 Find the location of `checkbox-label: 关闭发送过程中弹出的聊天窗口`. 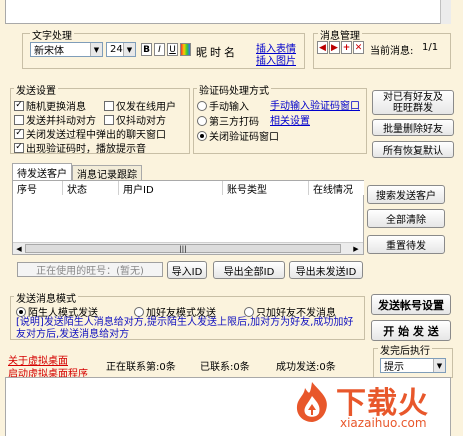

checkbox-label: 关闭发送过程中弹出的聊天窗口 is located at coordinates (96, 135).